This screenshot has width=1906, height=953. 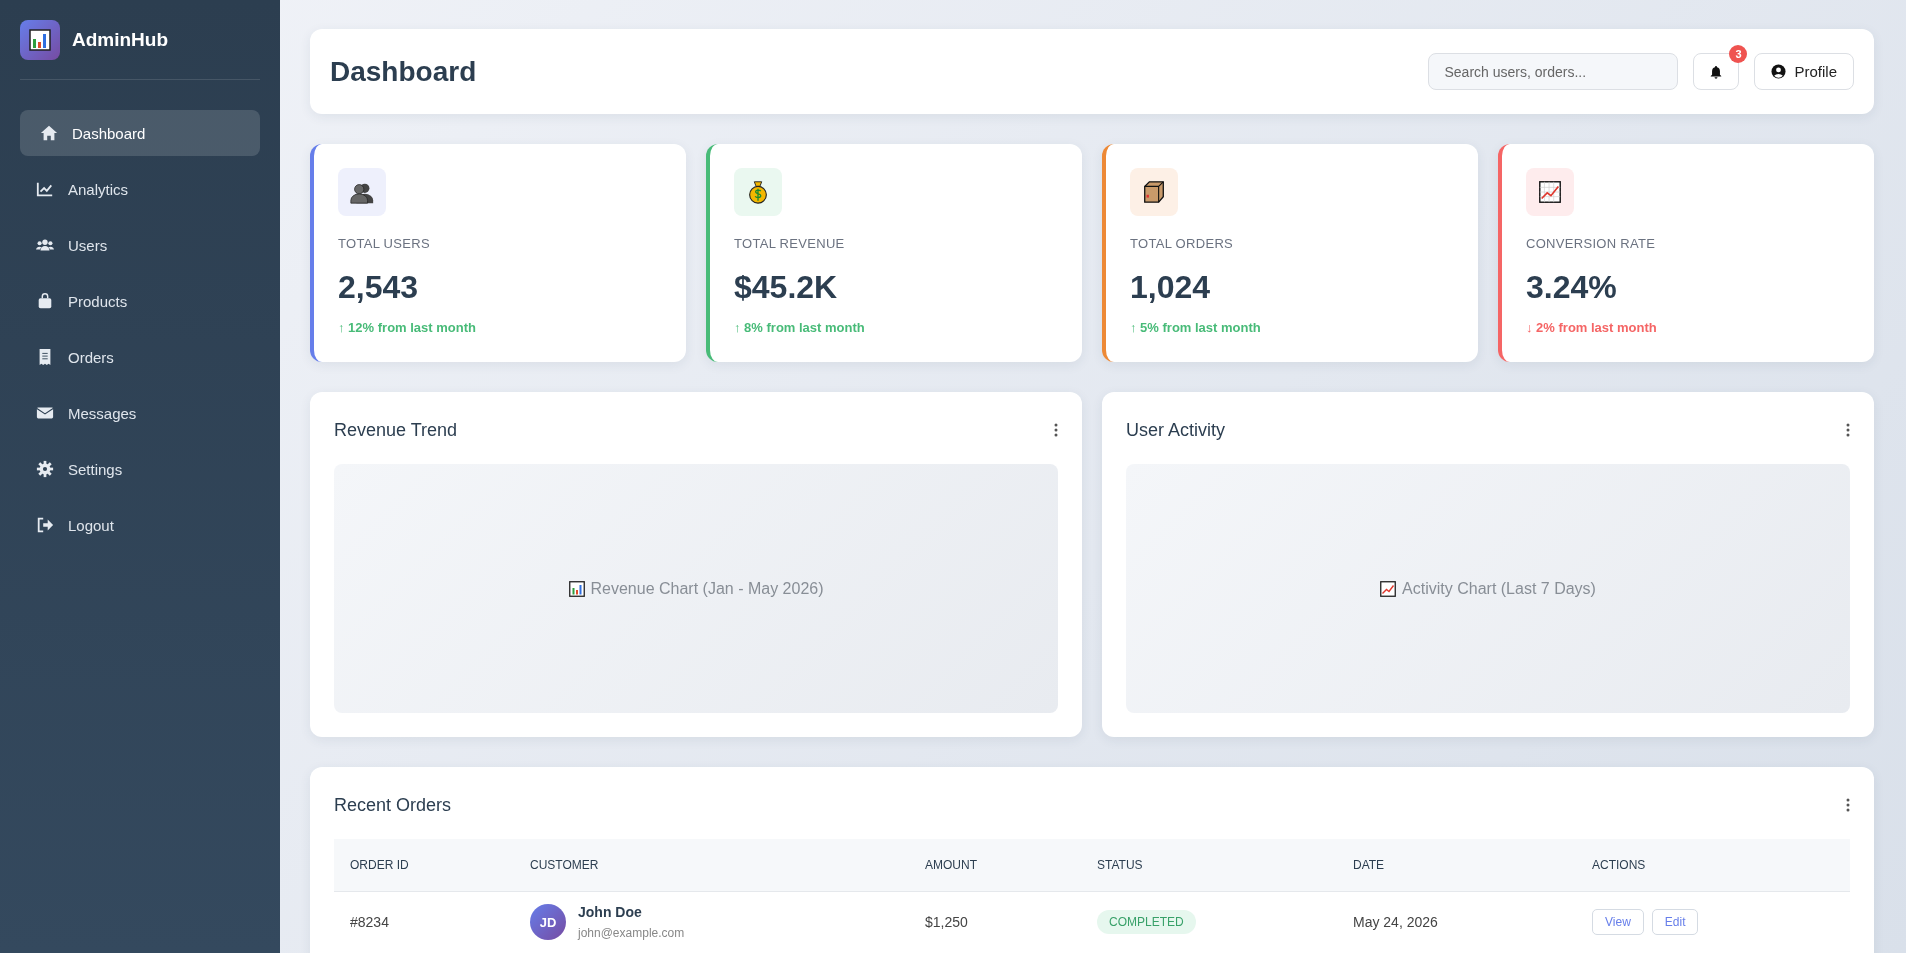 I want to click on page-title: Dashboard, so click(x=403, y=71).